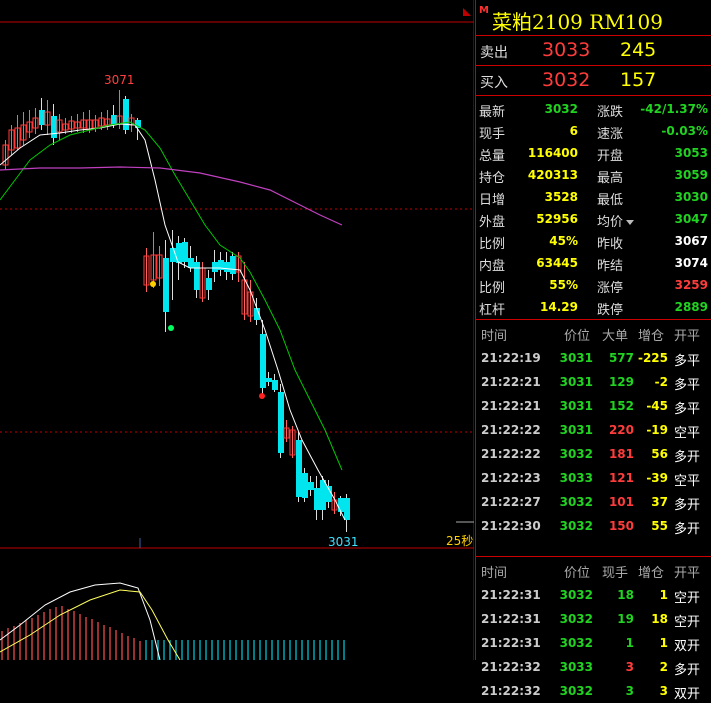 The width and height of the screenshot is (711, 703). What do you see at coordinates (621, 382) in the screenshot?
I see `tick-big: 129` at bounding box center [621, 382].